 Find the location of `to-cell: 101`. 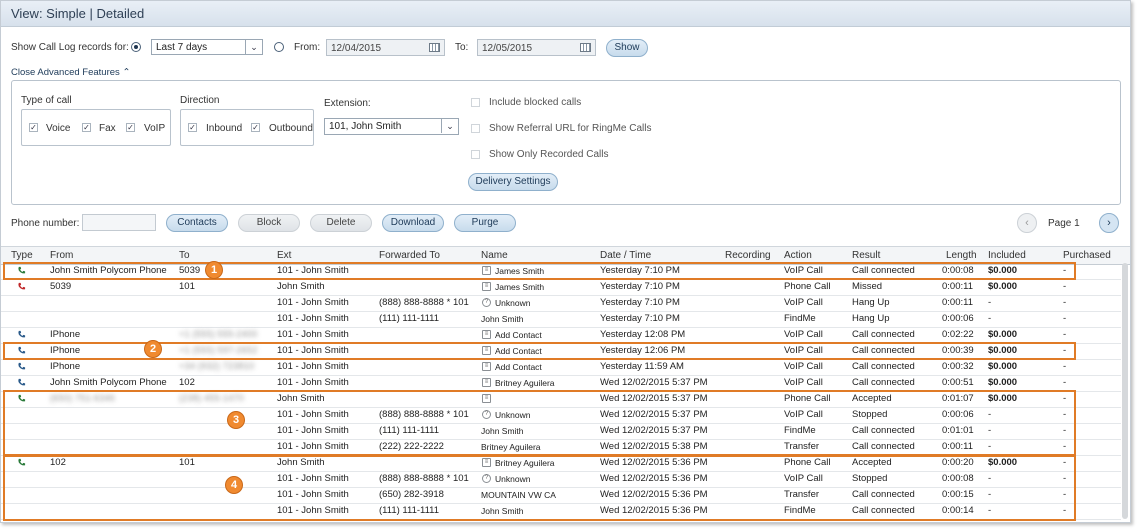

to-cell: 101 is located at coordinates (187, 286).